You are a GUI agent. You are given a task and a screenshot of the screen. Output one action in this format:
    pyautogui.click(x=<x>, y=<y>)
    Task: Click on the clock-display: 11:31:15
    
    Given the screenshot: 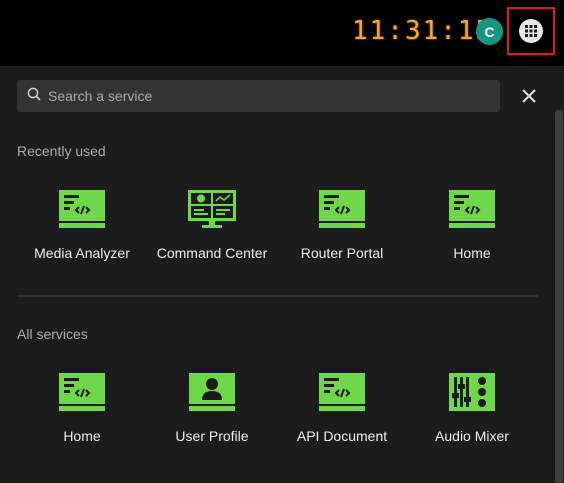 What is the action you would take?
    pyautogui.click(x=423, y=31)
    